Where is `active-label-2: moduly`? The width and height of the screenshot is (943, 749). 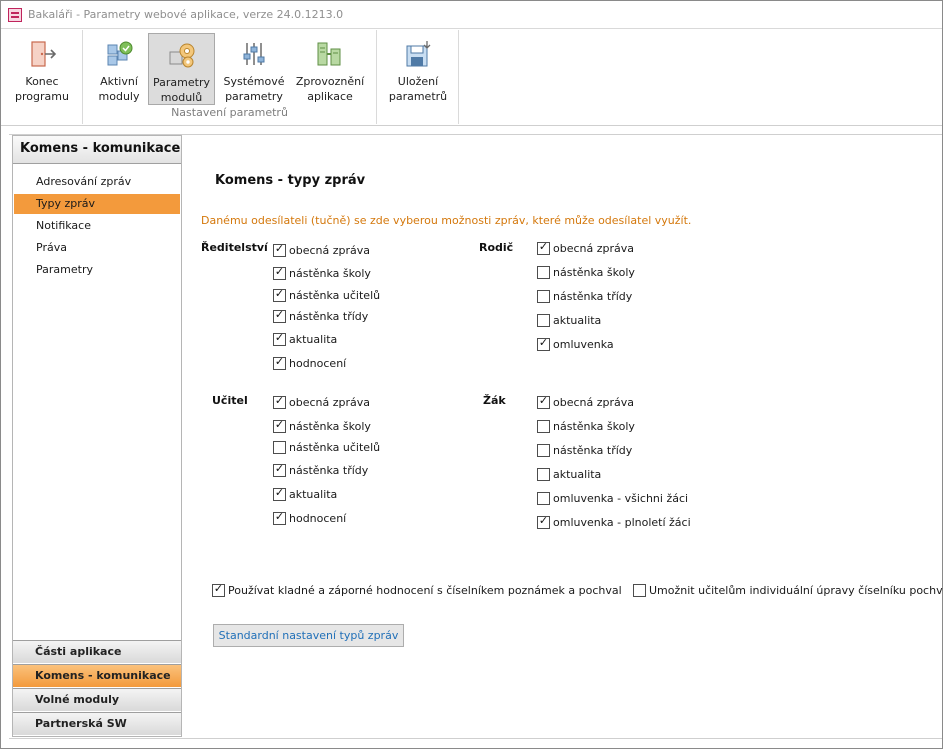 active-label-2: moduly is located at coordinates (119, 96).